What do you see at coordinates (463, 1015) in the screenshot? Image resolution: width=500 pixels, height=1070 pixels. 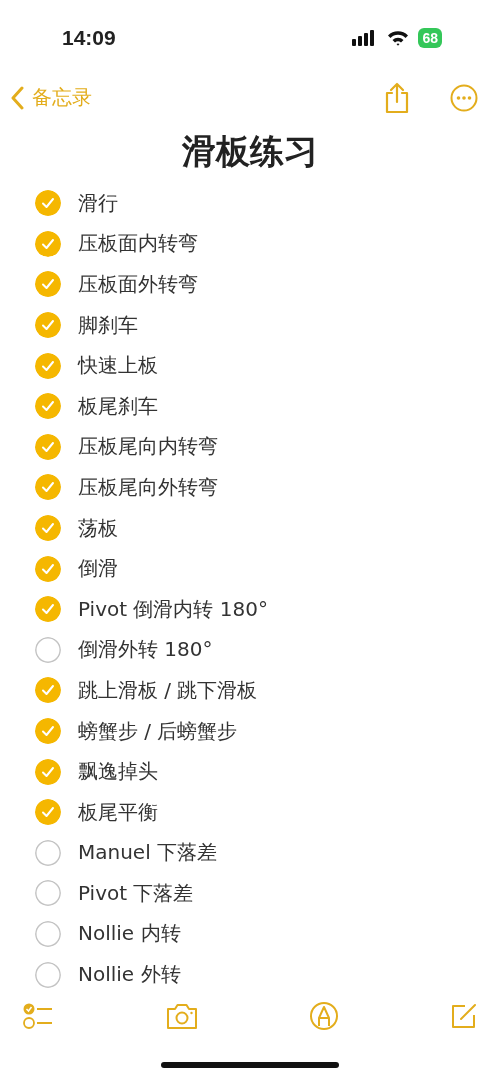 I see `compose-icon` at bounding box center [463, 1015].